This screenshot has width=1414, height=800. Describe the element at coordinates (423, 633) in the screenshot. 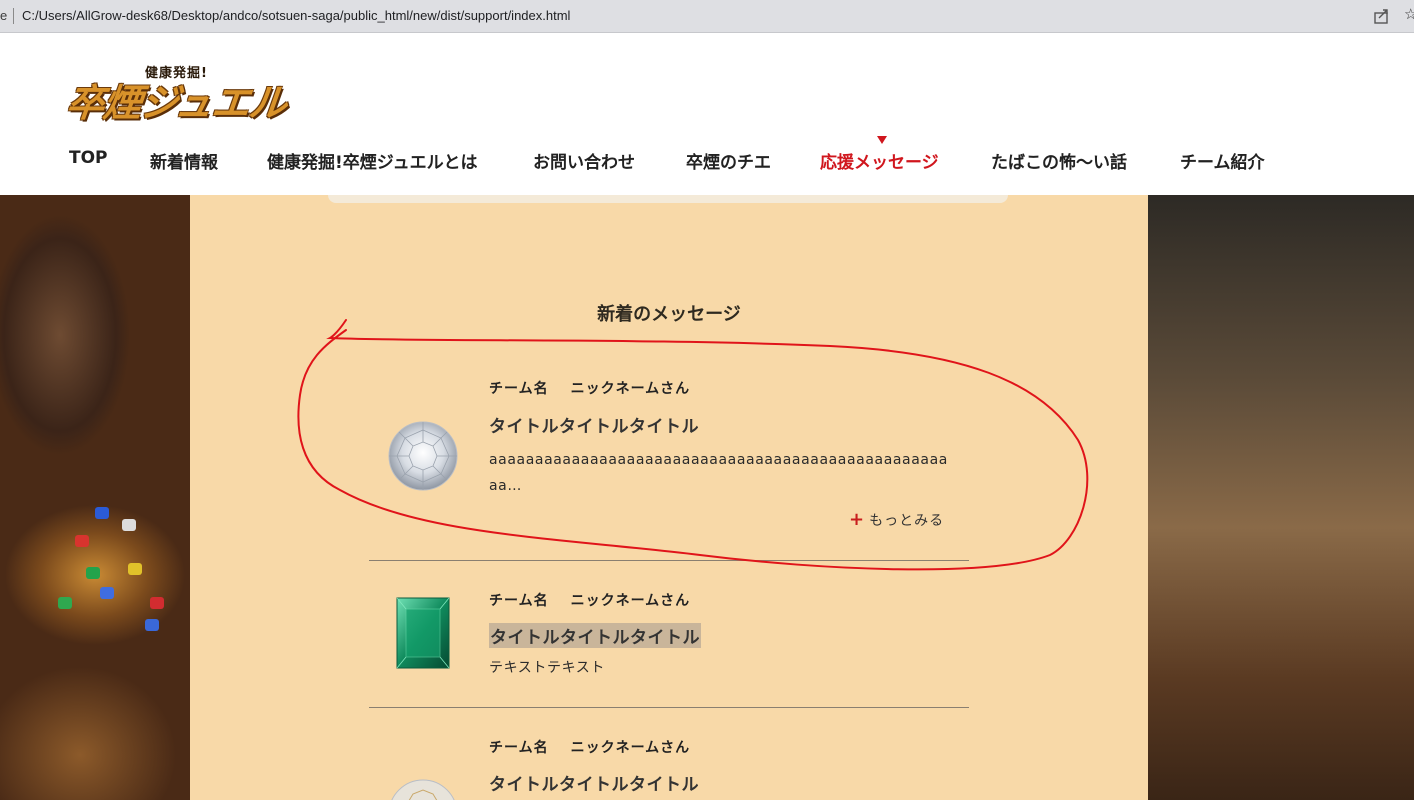

I see `emerald-icon` at that location.